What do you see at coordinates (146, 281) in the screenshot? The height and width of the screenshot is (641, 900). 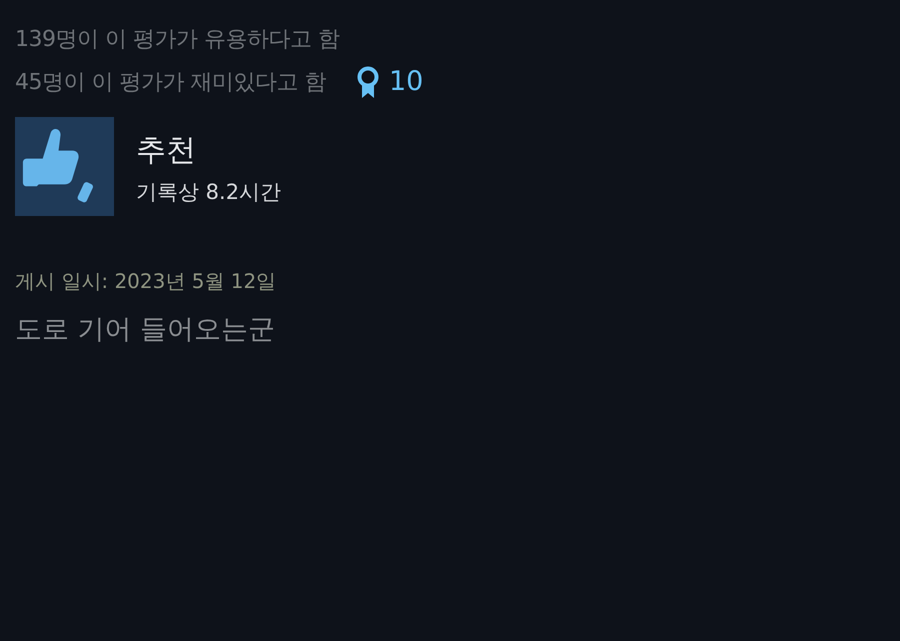 I see `post-date: 게시 일시: 2023년 5월 12일` at bounding box center [146, 281].